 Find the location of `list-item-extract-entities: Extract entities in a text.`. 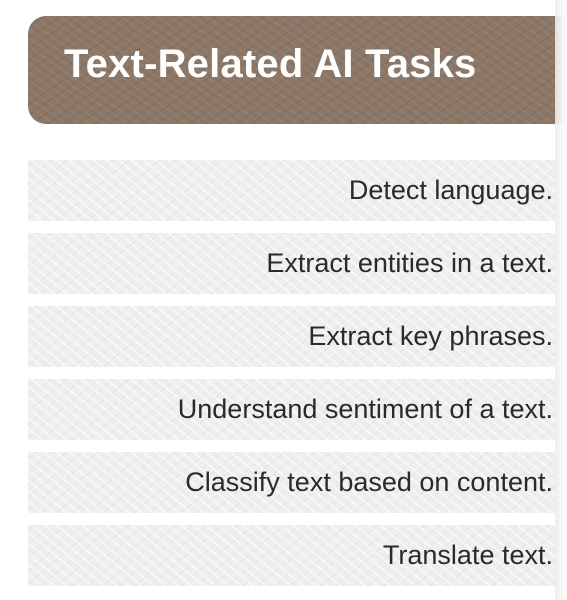

list-item-extract-entities: Extract entities in a text. is located at coordinates (291, 263).